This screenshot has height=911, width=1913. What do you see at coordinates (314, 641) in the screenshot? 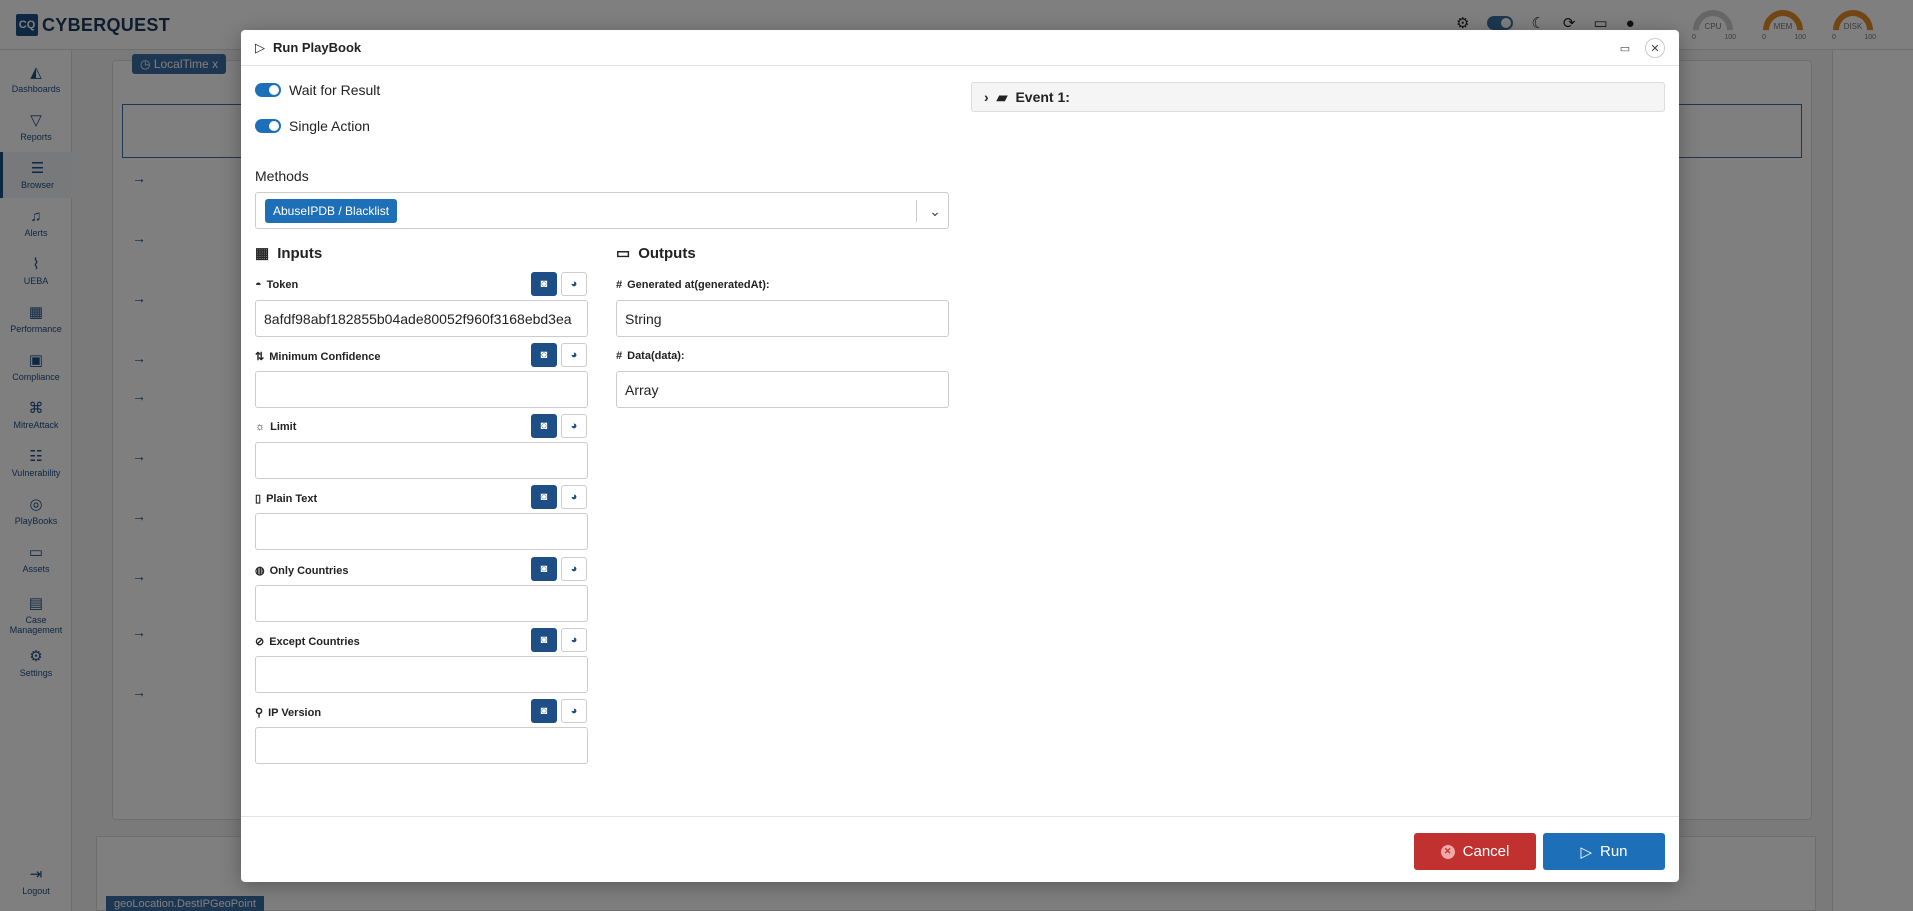
I see `field-label-text: Except Countries` at bounding box center [314, 641].